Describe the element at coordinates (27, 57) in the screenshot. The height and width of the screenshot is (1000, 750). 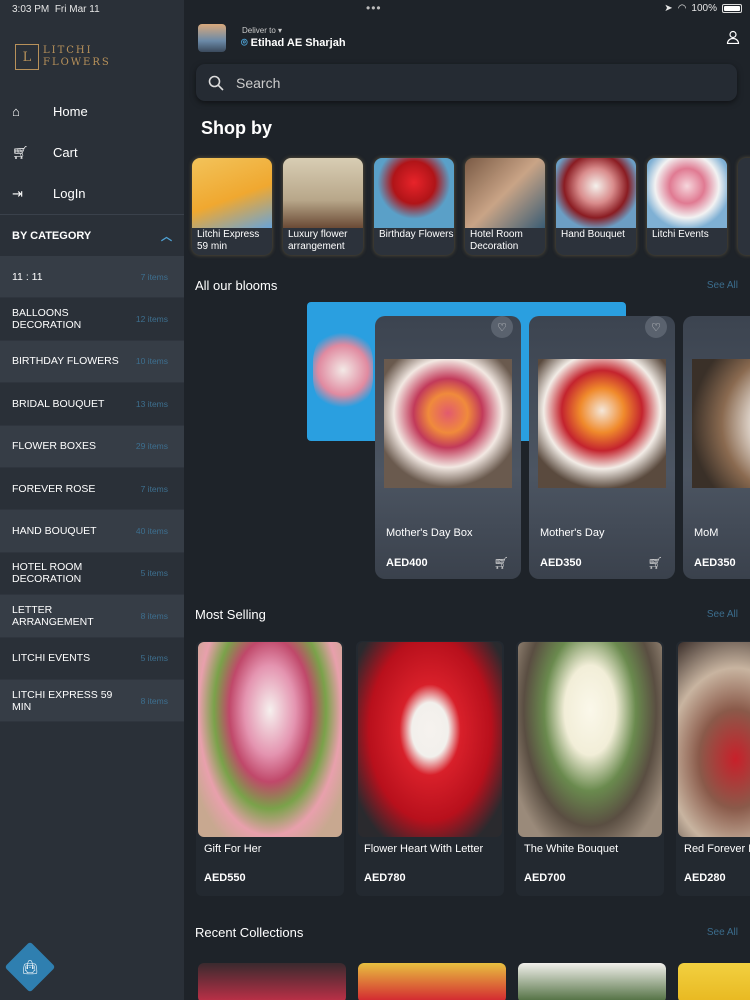
I see `logo-mark-icon: L` at that location.